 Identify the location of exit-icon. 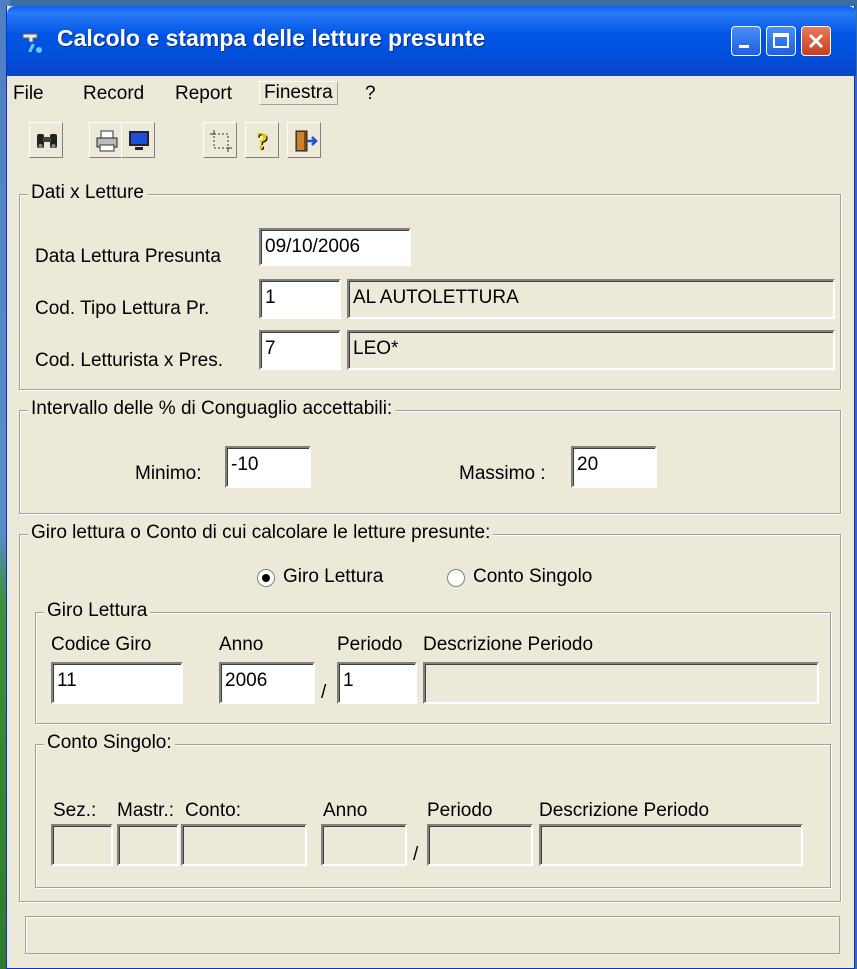
(306, 141).